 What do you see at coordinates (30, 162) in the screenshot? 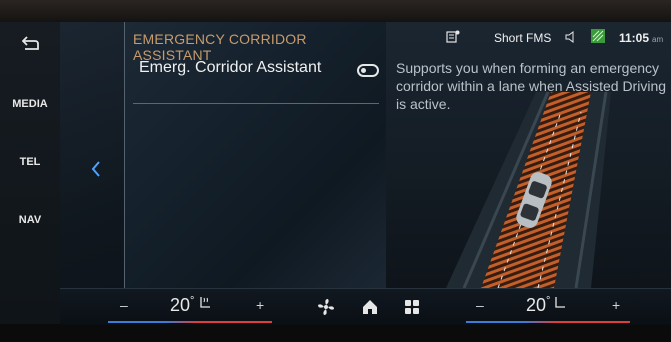
I see `sidebar-item-tel: TEL` at bounding box center [30, 162].